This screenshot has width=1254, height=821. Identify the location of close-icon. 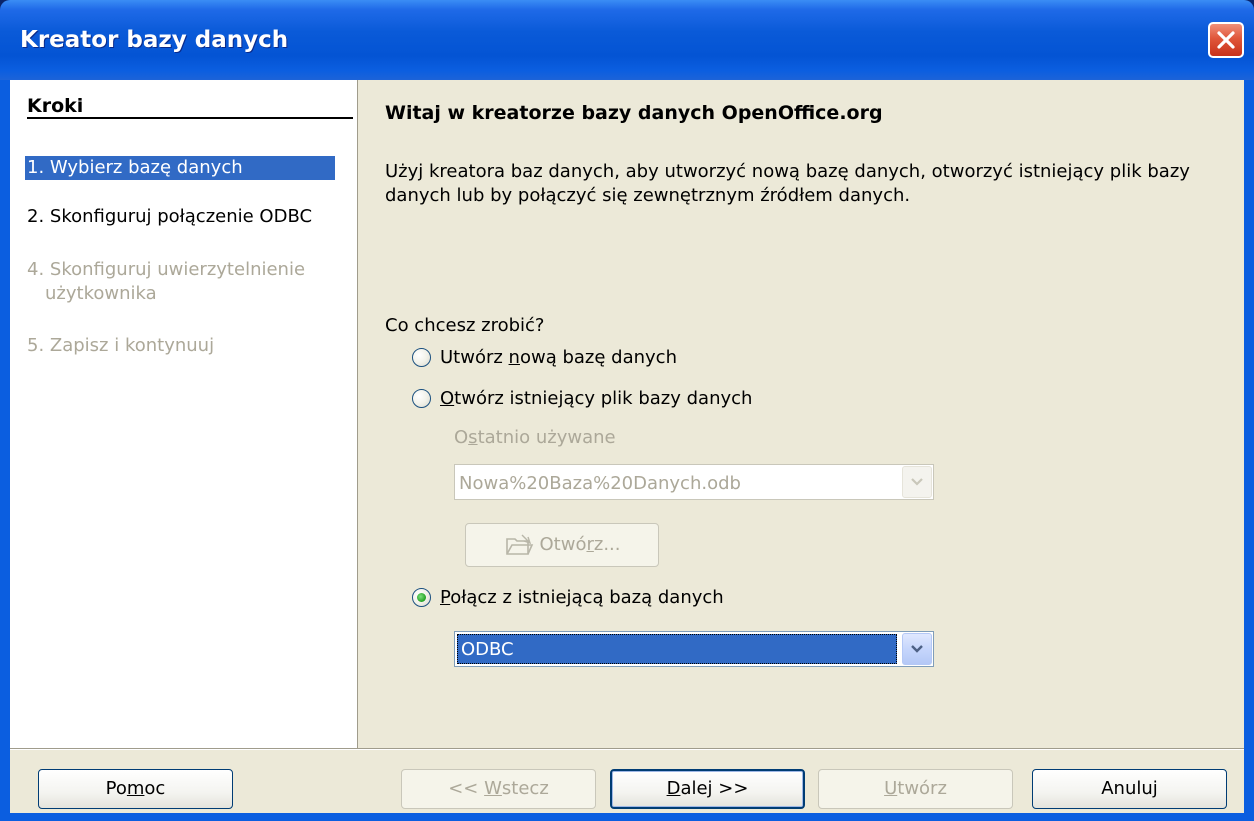
(1226, 40).